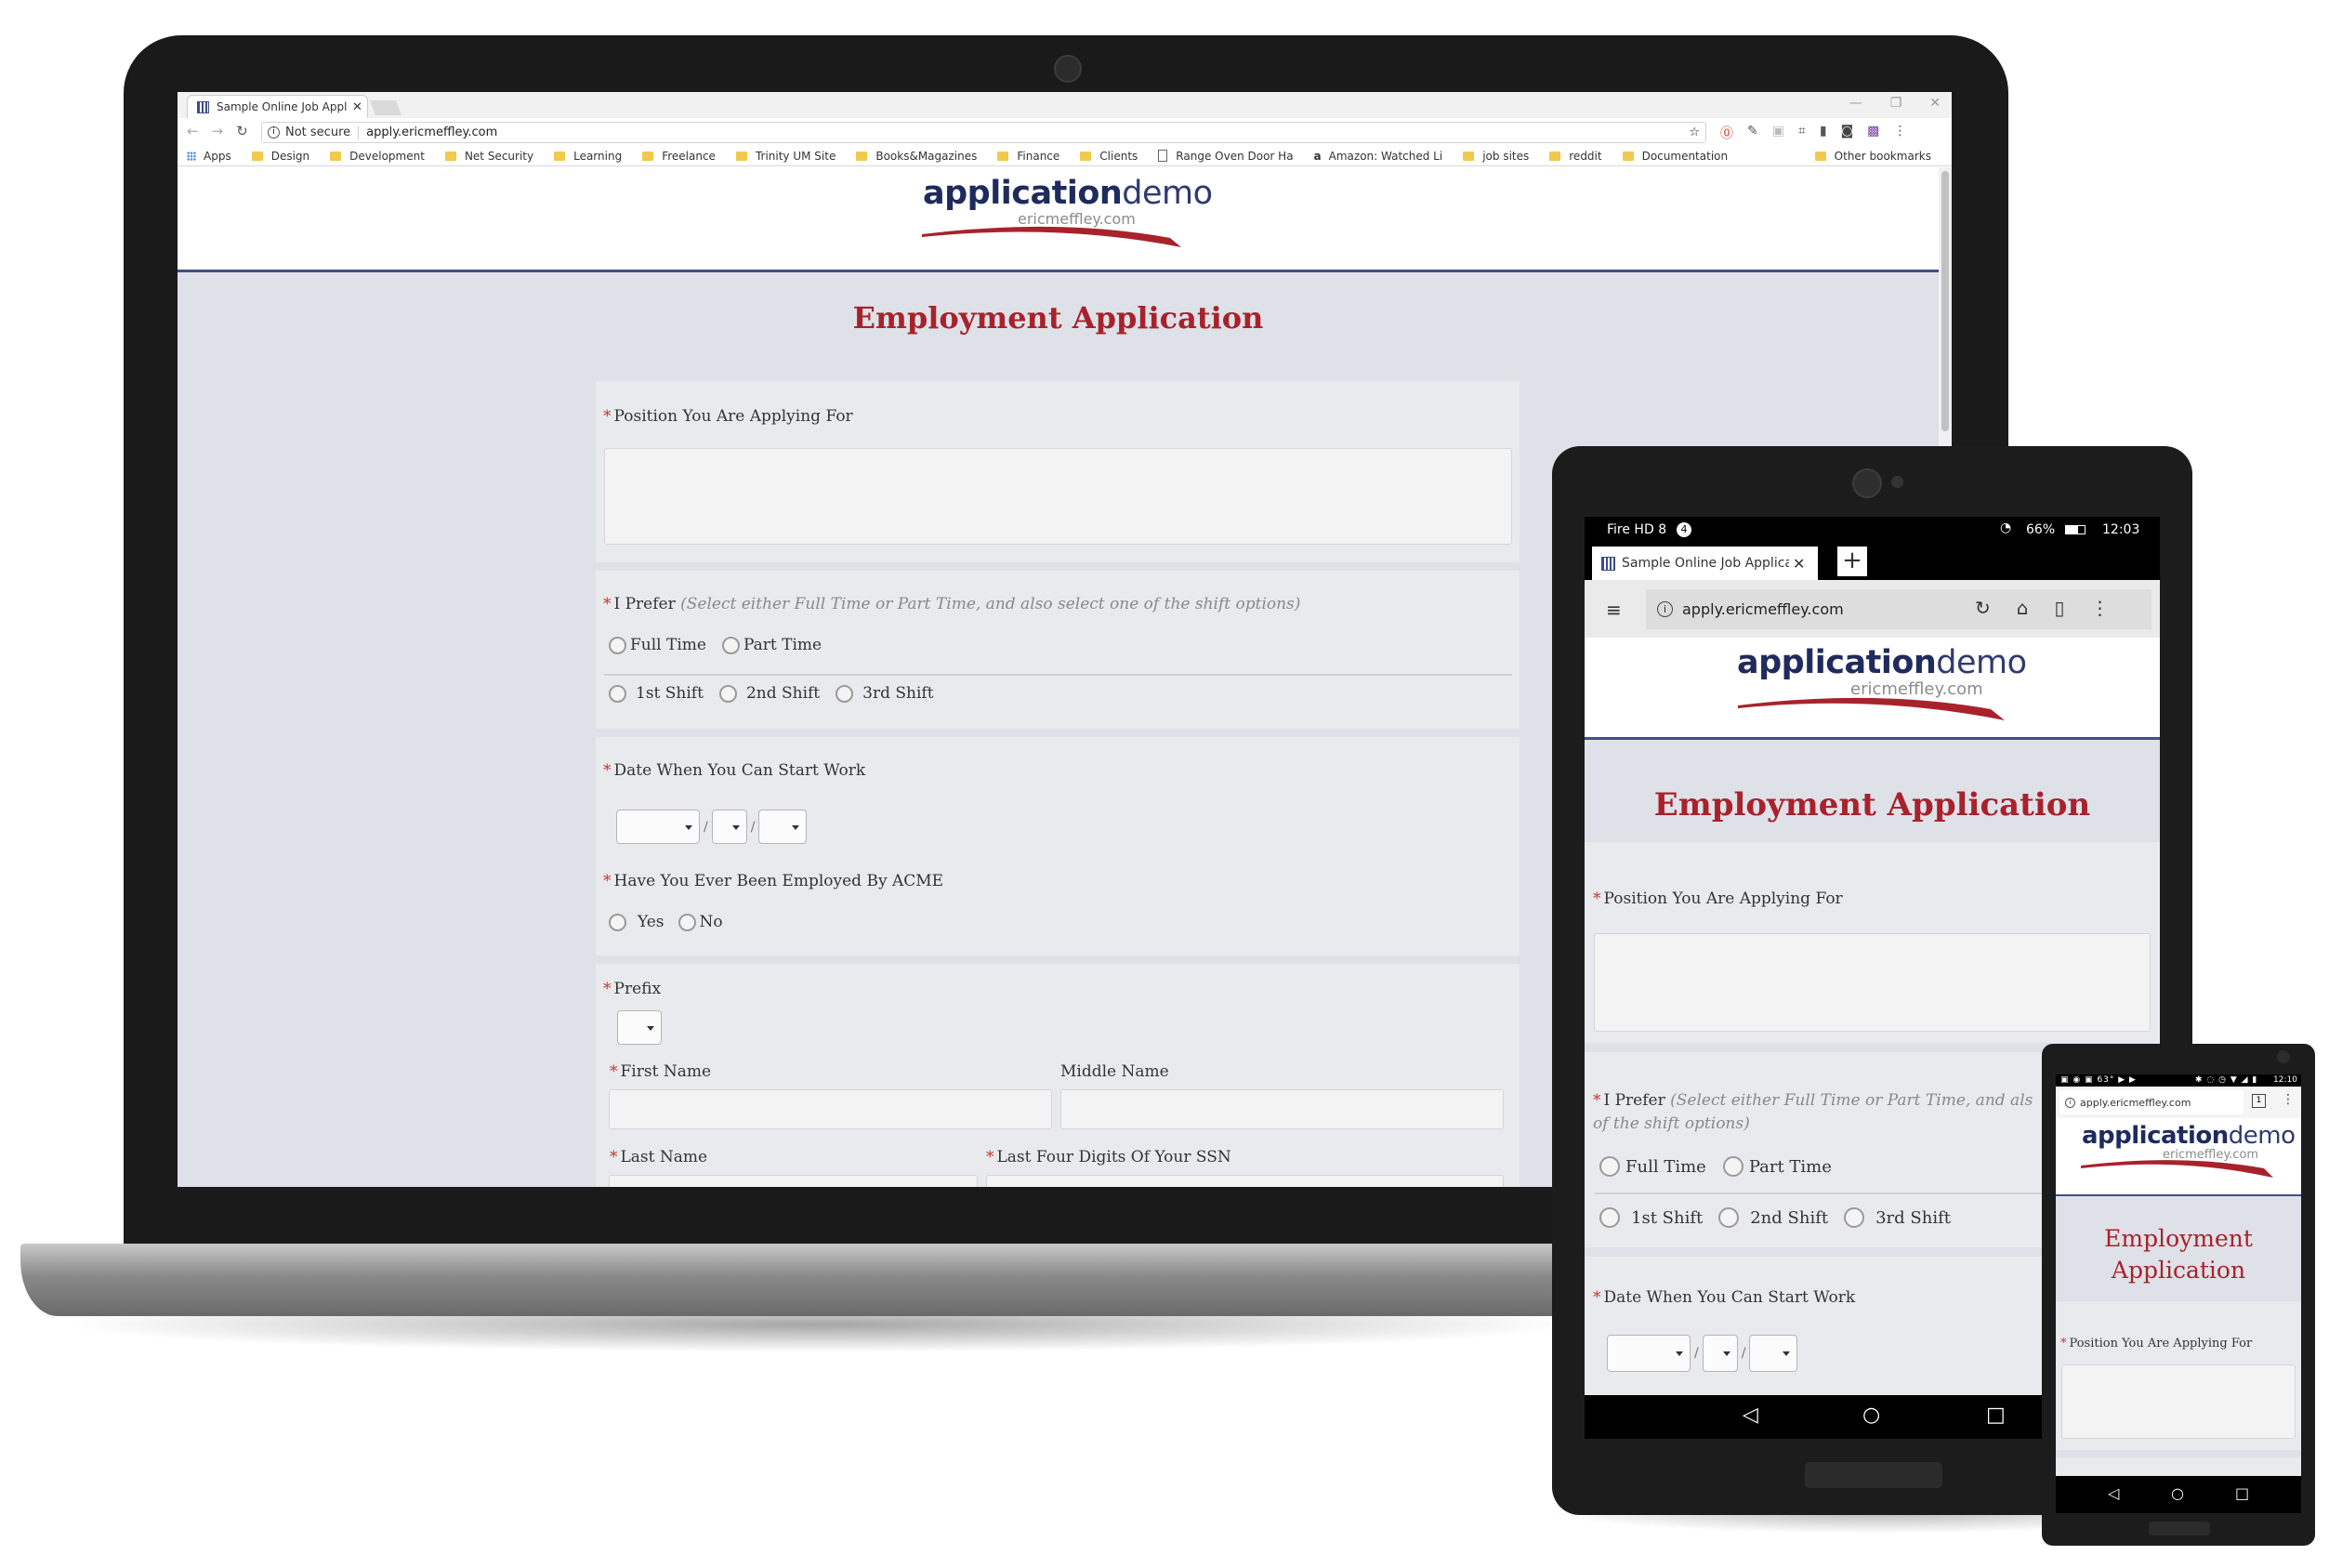 This screenshot has height=1568, width=2329. Describe the element at coordinates (1496, 156) in the screenshot. I see `bookmark-folder: job sites` at that location.